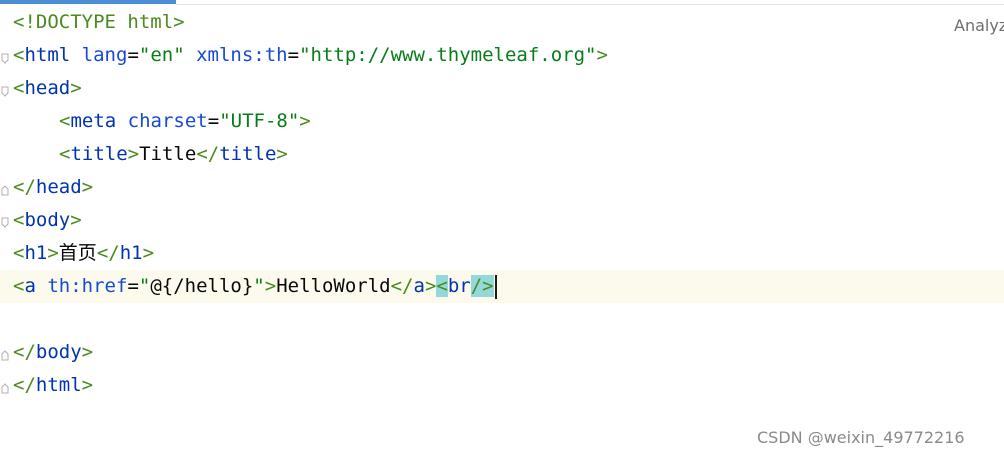 The width and height of the screenshot is (1004, 458). I want to click on attribute-value: "http://www.thymeleaf.org", so click(448, 55).